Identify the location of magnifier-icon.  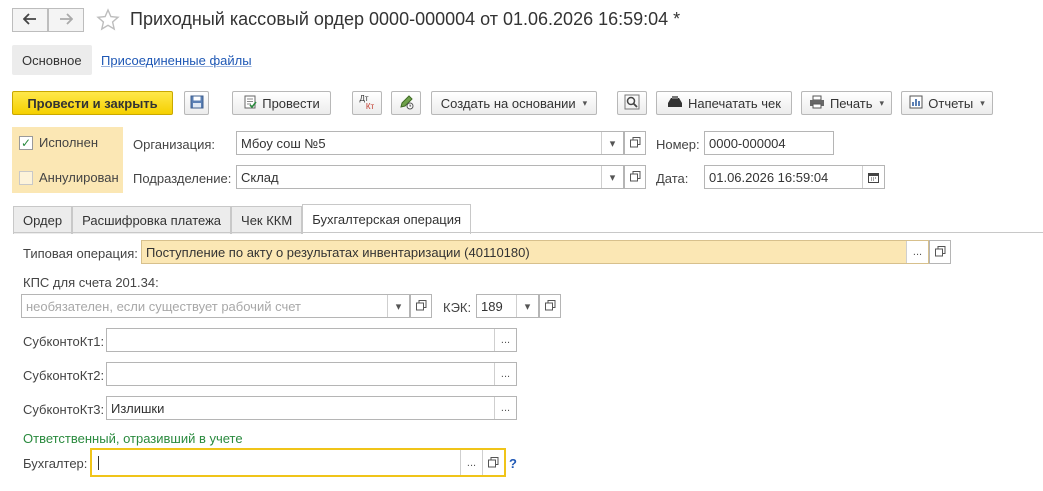
(632, 103).